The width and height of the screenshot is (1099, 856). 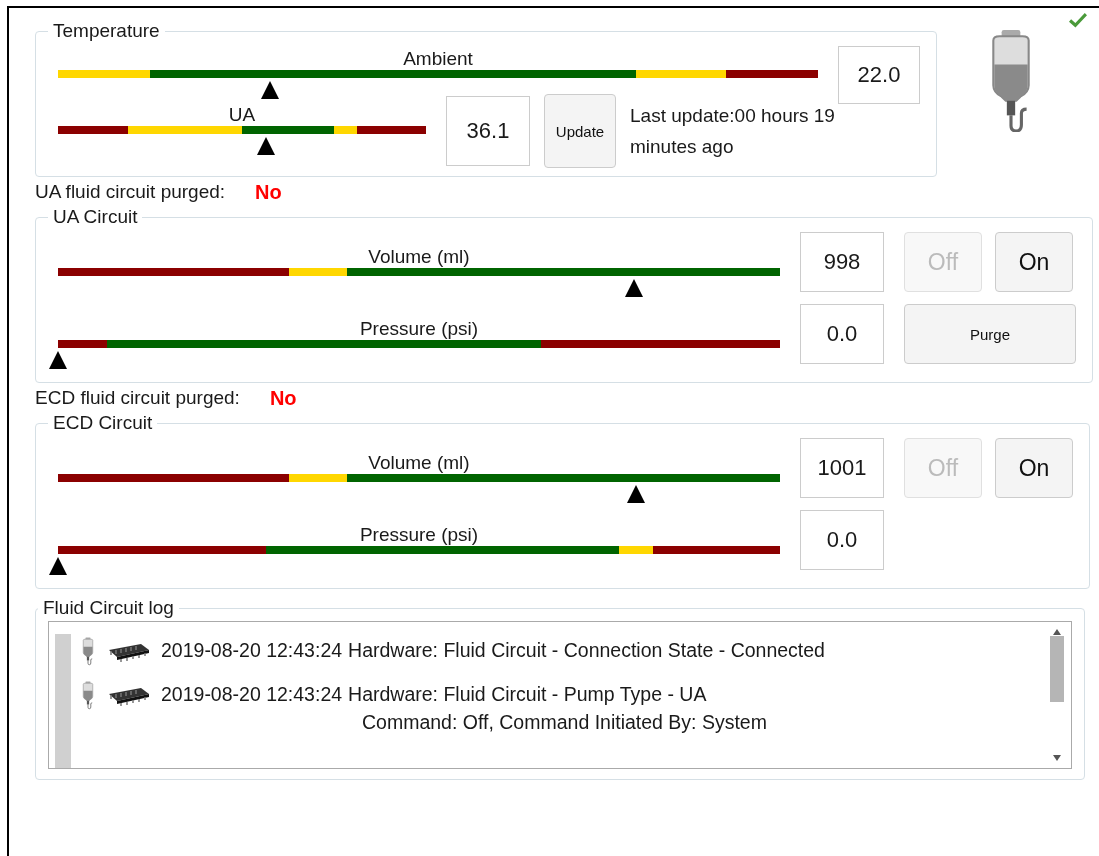 I want to click on scrollbar, so click(x=1057, y=695).